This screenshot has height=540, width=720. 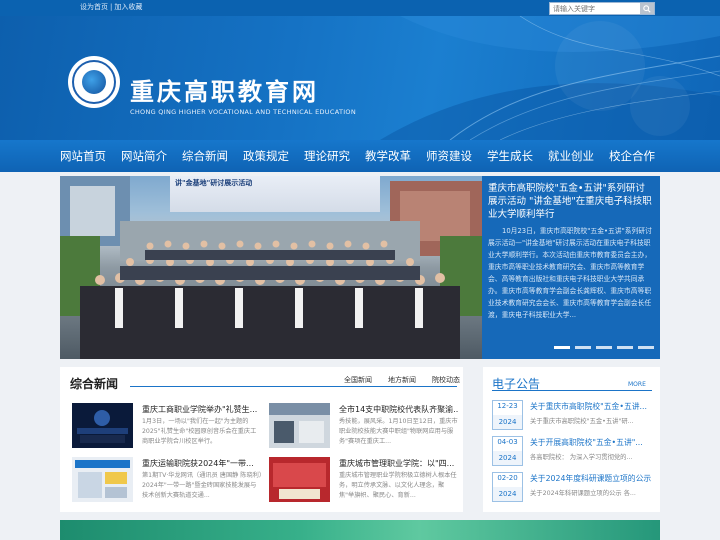 I want to click on nav-item-cooperation: 校企合作, so click(x=632, y=156).